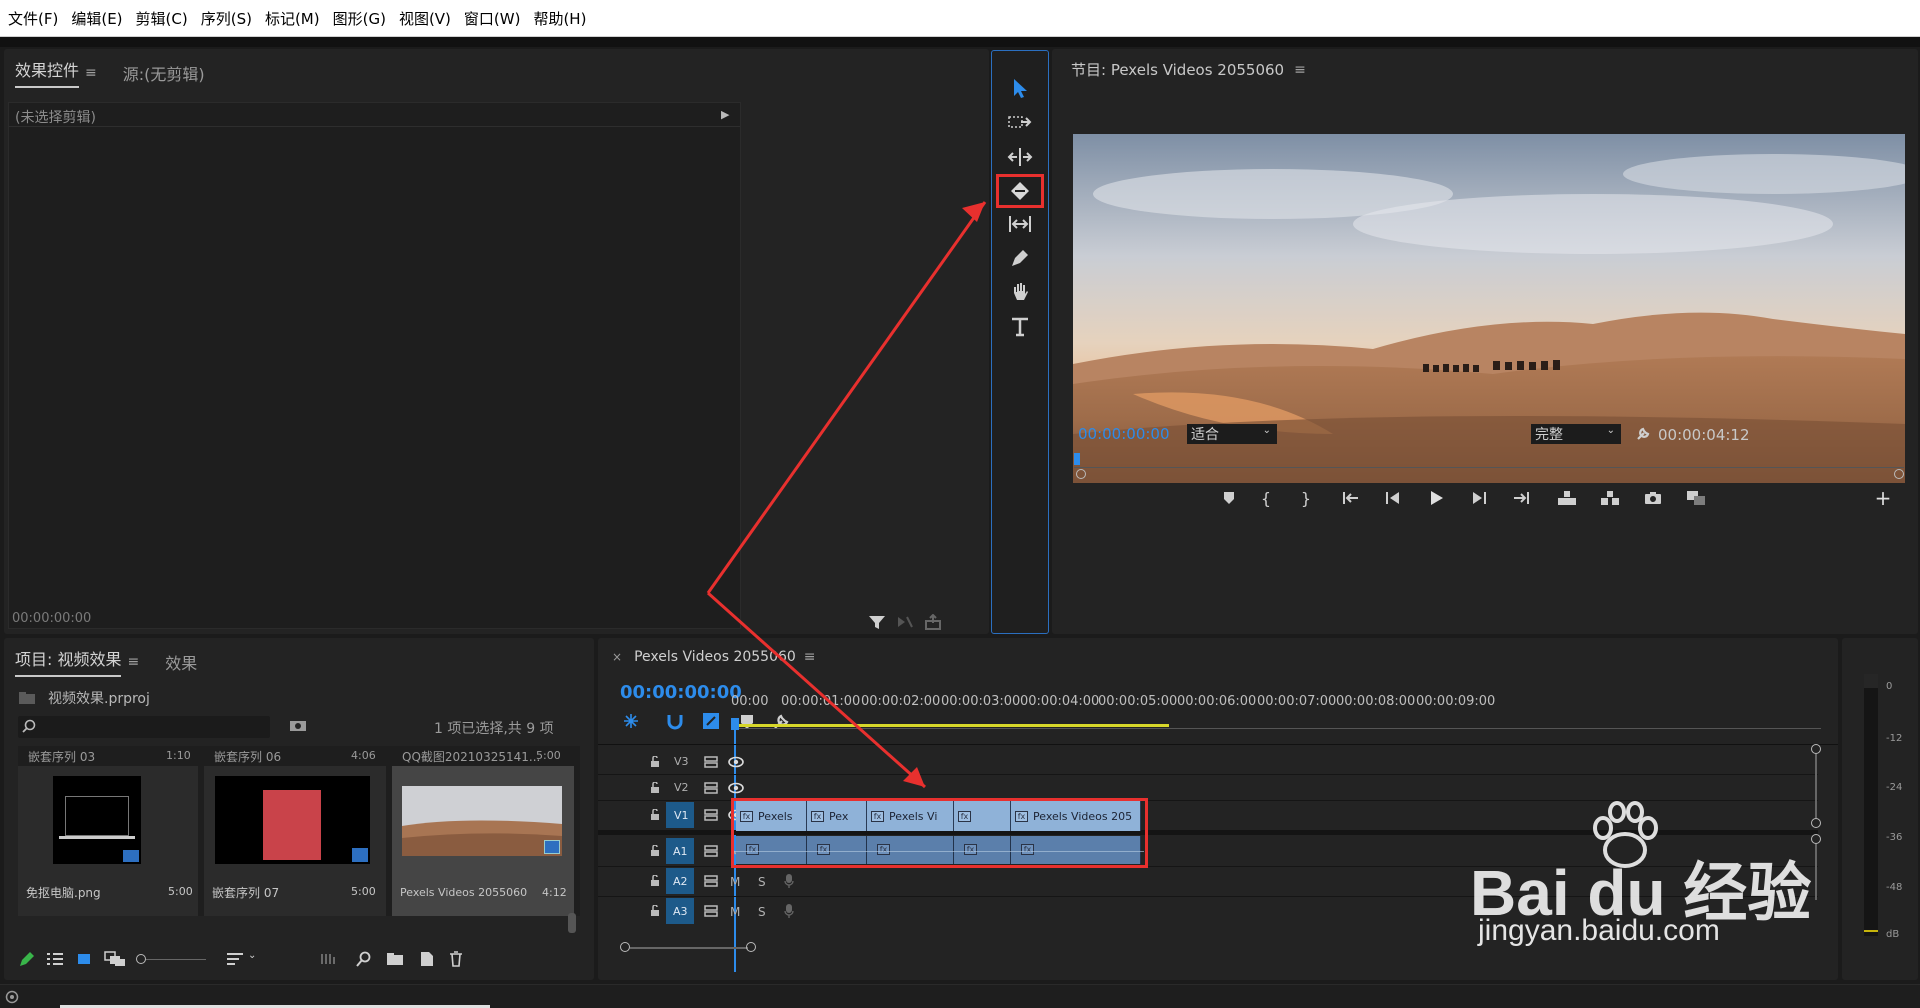  I want to click on mark-in-icon: {, so click(1266, 498).